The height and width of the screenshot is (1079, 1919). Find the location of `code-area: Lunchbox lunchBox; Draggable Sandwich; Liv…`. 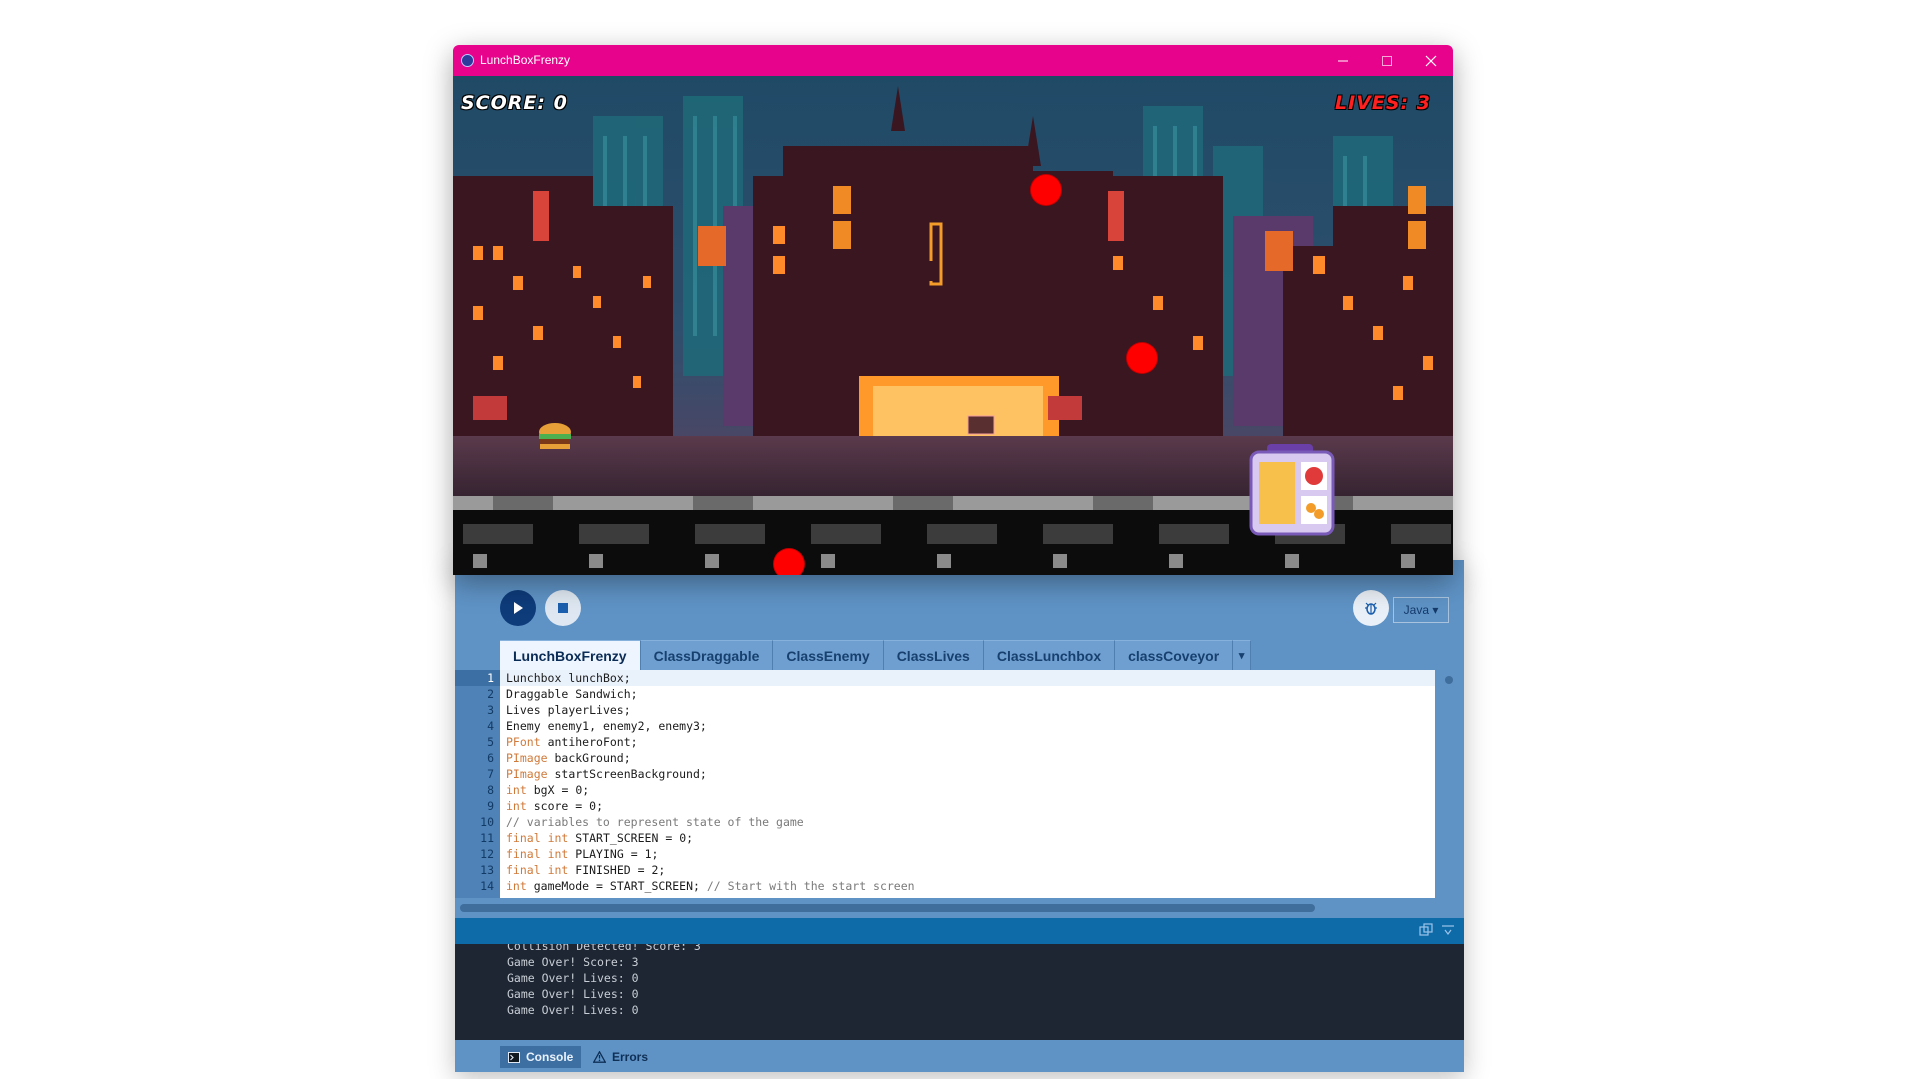

code-area: Lunchbox lunchBox; Draggable Sandwich; Liv… is located at coordinates (967, 784).